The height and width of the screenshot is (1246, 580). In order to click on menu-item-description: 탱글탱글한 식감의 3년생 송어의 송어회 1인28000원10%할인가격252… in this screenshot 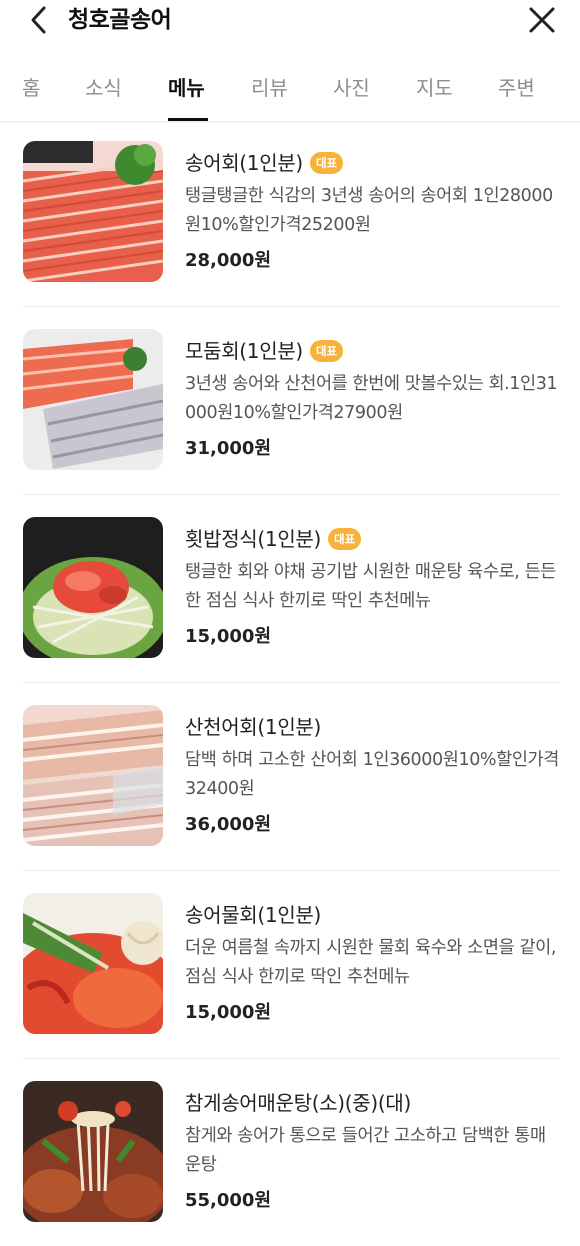, I will do `click(369, 210)`.